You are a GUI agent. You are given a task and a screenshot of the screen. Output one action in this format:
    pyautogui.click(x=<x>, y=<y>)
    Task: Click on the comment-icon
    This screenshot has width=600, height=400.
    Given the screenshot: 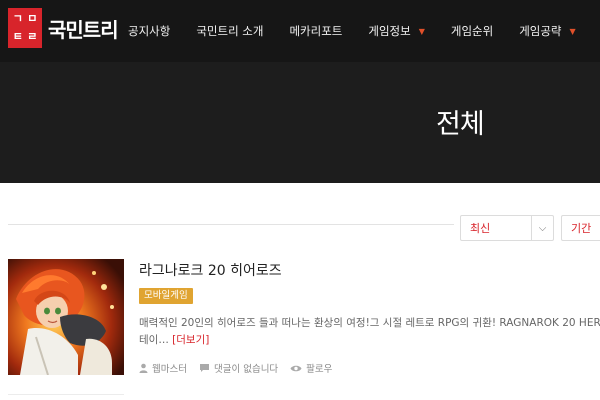 What is the action you would take?
    pyautogui.click(x=204, y=368)
    